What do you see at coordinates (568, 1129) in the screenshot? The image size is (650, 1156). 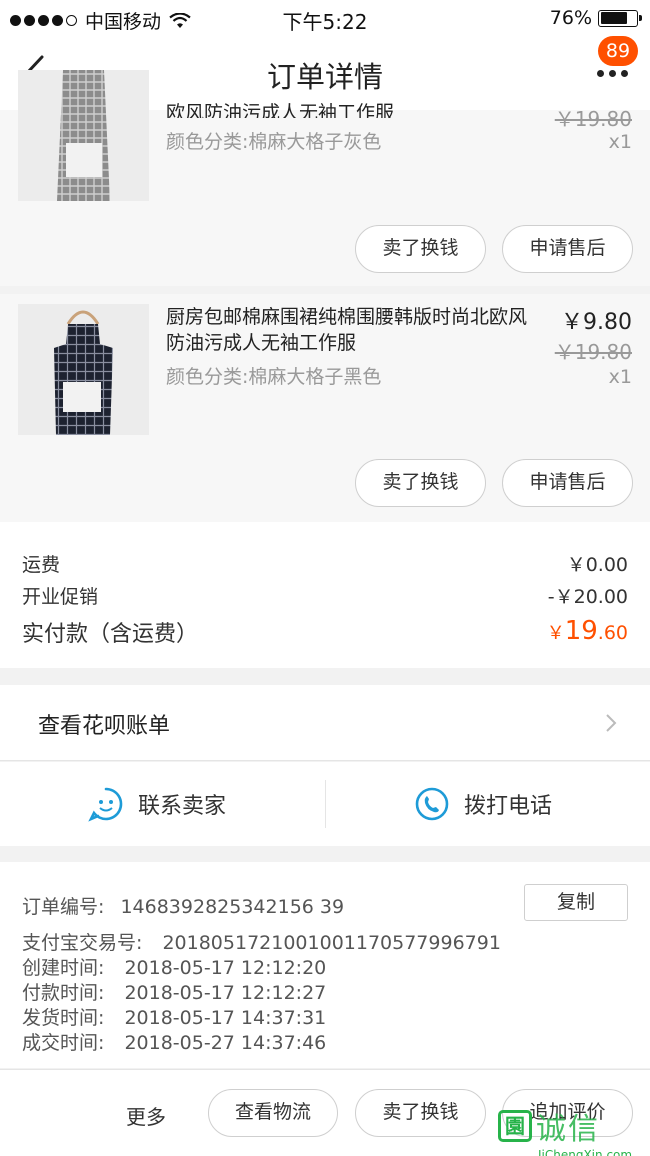 I see `watermark-text: 诚信` at bounding box center [568, 1129].